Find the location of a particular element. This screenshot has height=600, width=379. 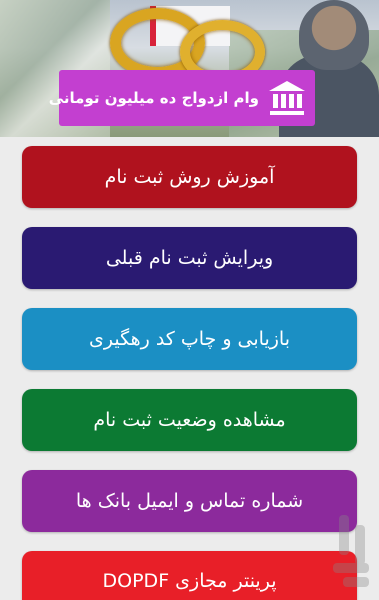

app-title-bar: وام ازدواج ده میلیون تومانی is located at coordinates (182, 98).